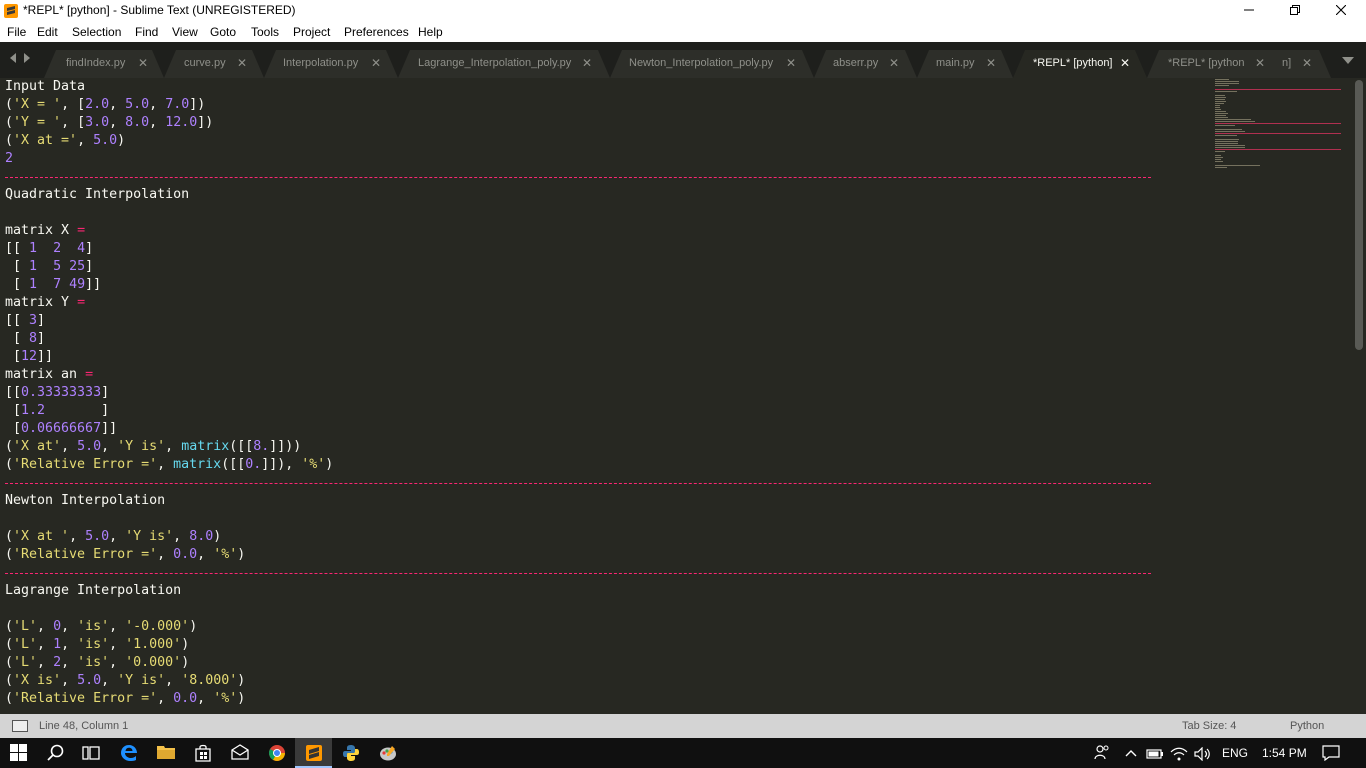 The image size is (1366, 768). What do you see at coordinates (101, 626) in the screenshot?
I see `output-line: ('L', 0, 'is', '-0.000')` at bounding box center [101, 626].